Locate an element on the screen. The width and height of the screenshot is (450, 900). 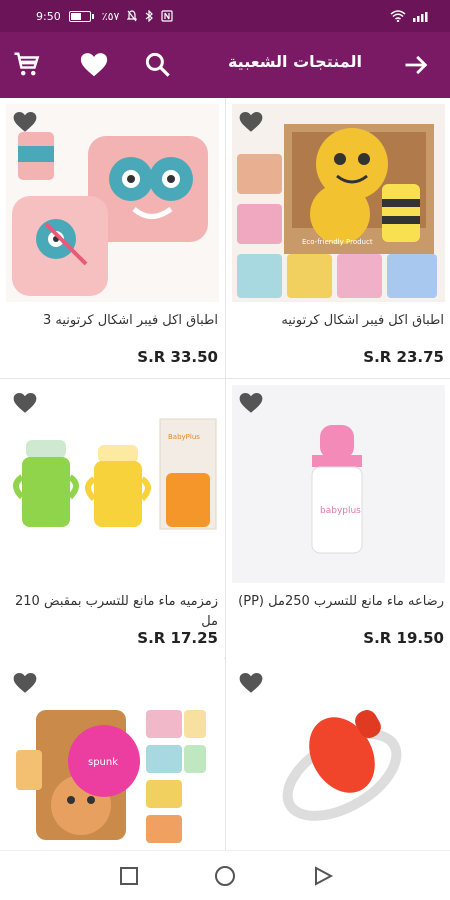
status-bar: 9:50 ٪٥٧ is located at coordinates (225, 16).